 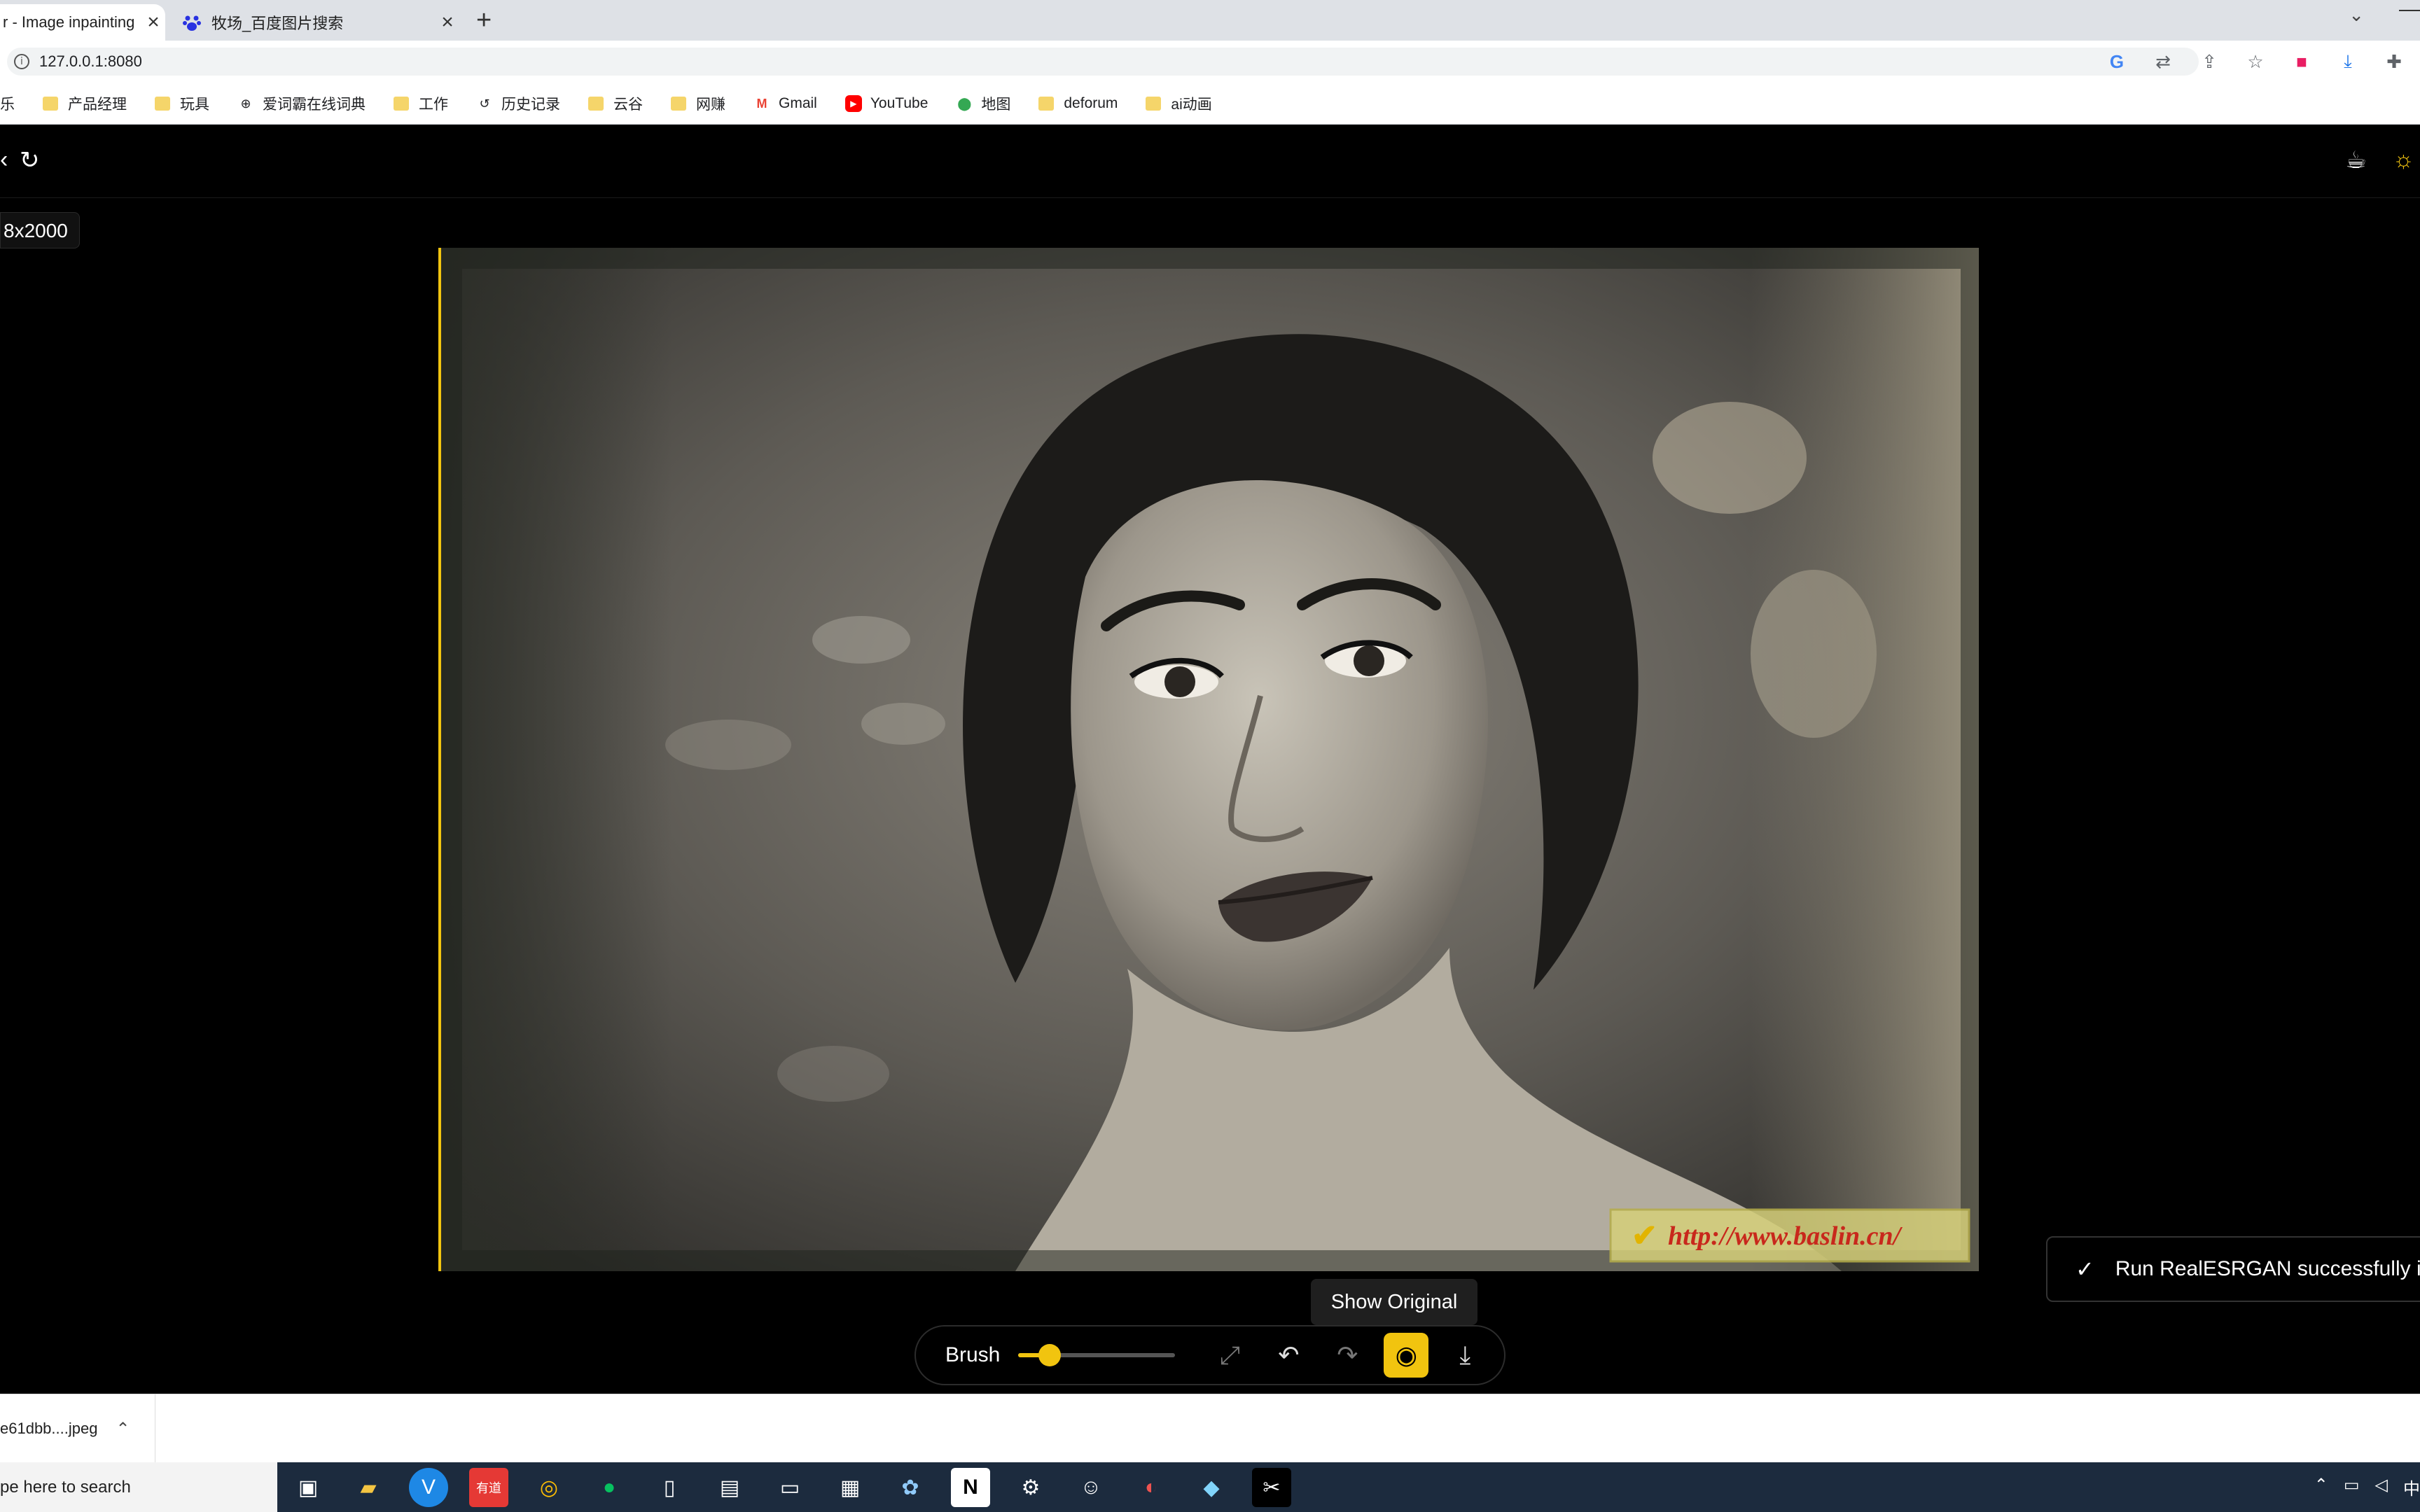 I want to click on new-tab-button: +, so click(x=484, y=21).